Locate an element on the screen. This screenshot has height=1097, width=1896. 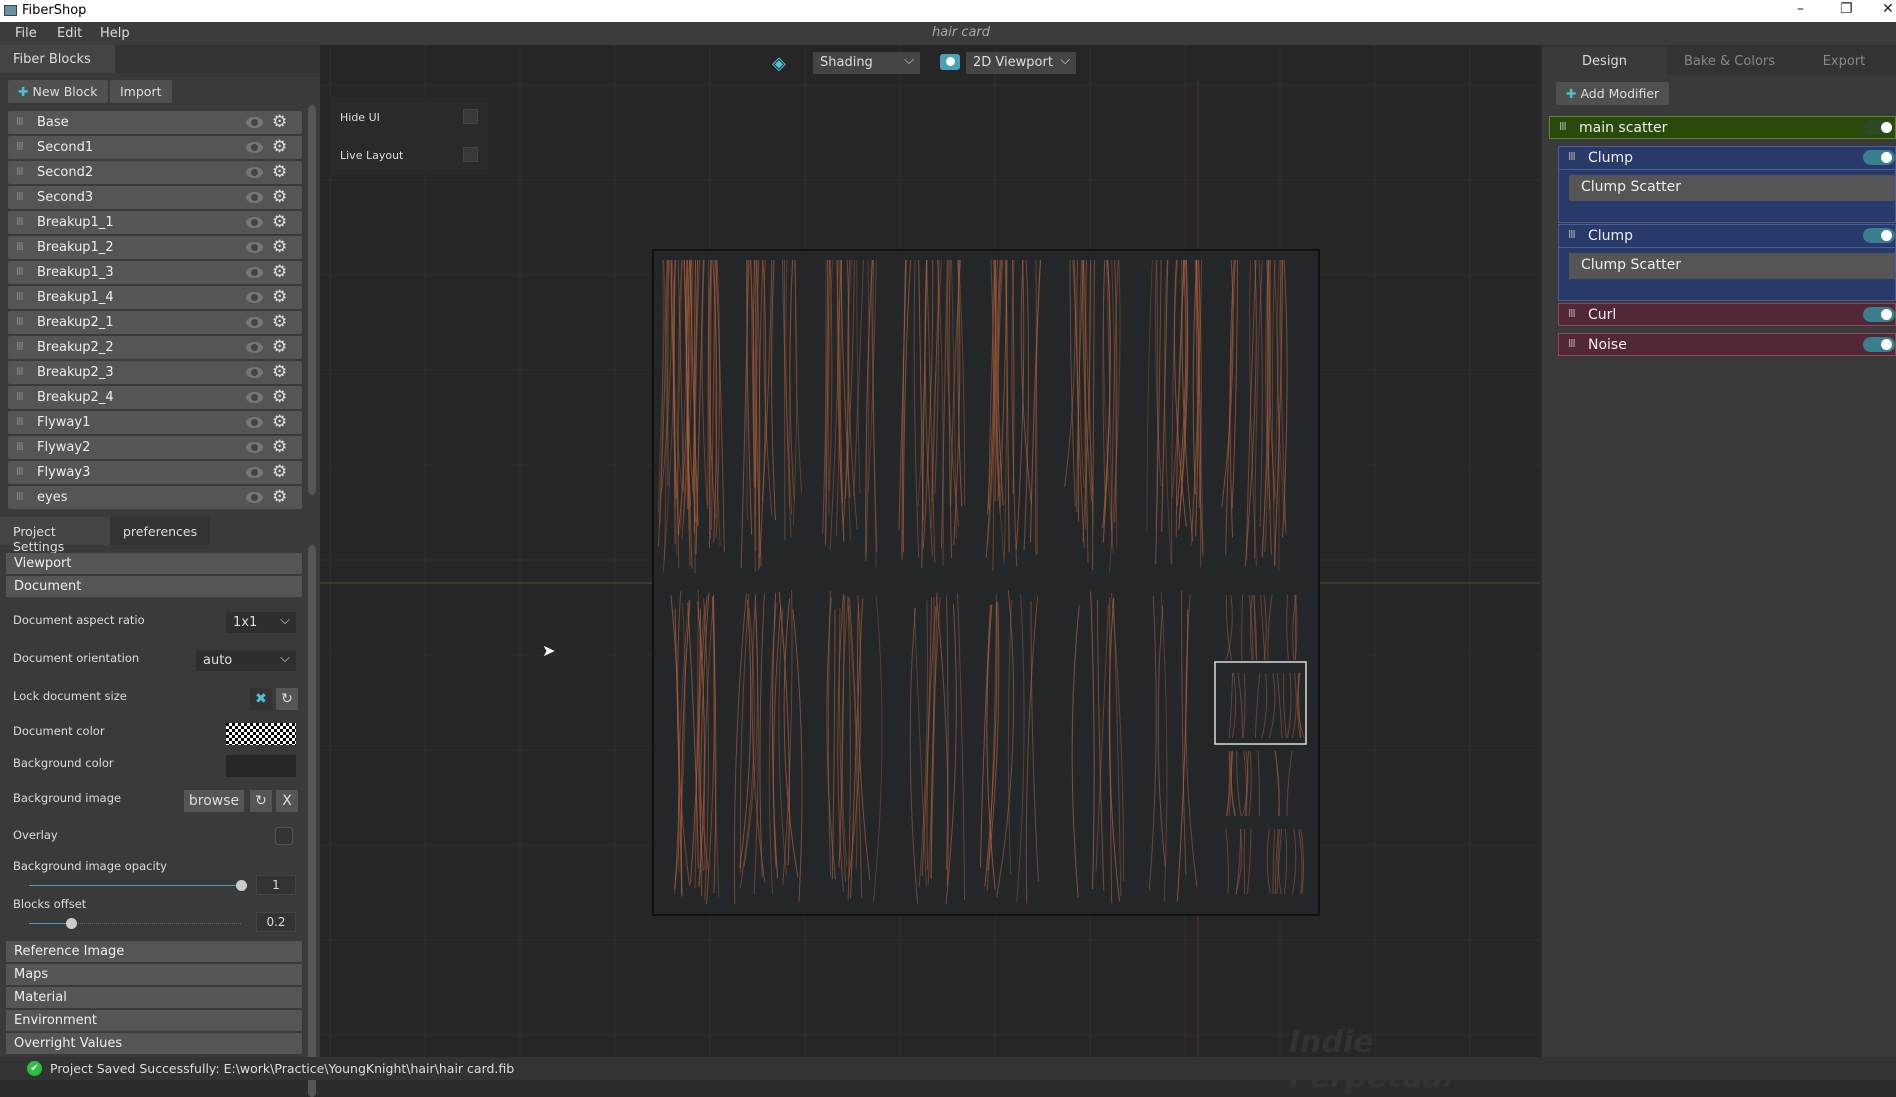
section-overright-values: Overright Values is located at coordinates (154, 1043).